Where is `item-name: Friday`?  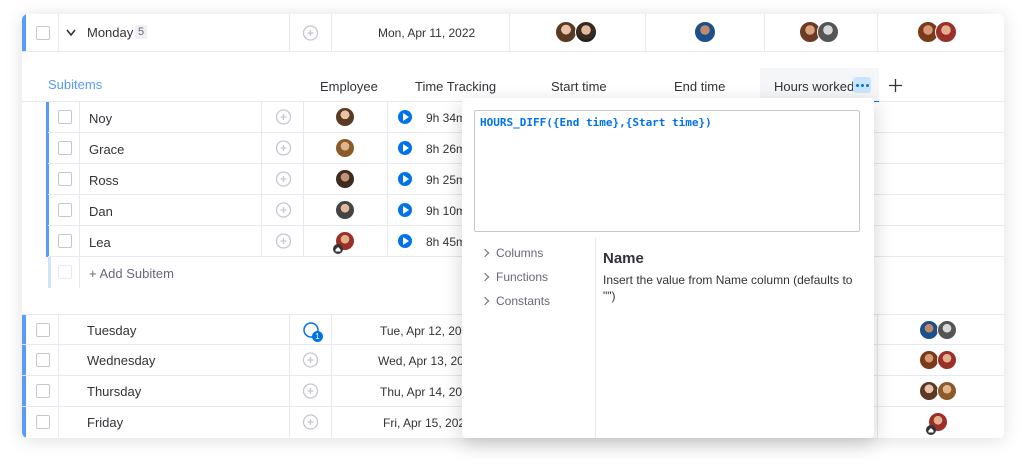
item-name: Friday is located at coordinates (105, 422).